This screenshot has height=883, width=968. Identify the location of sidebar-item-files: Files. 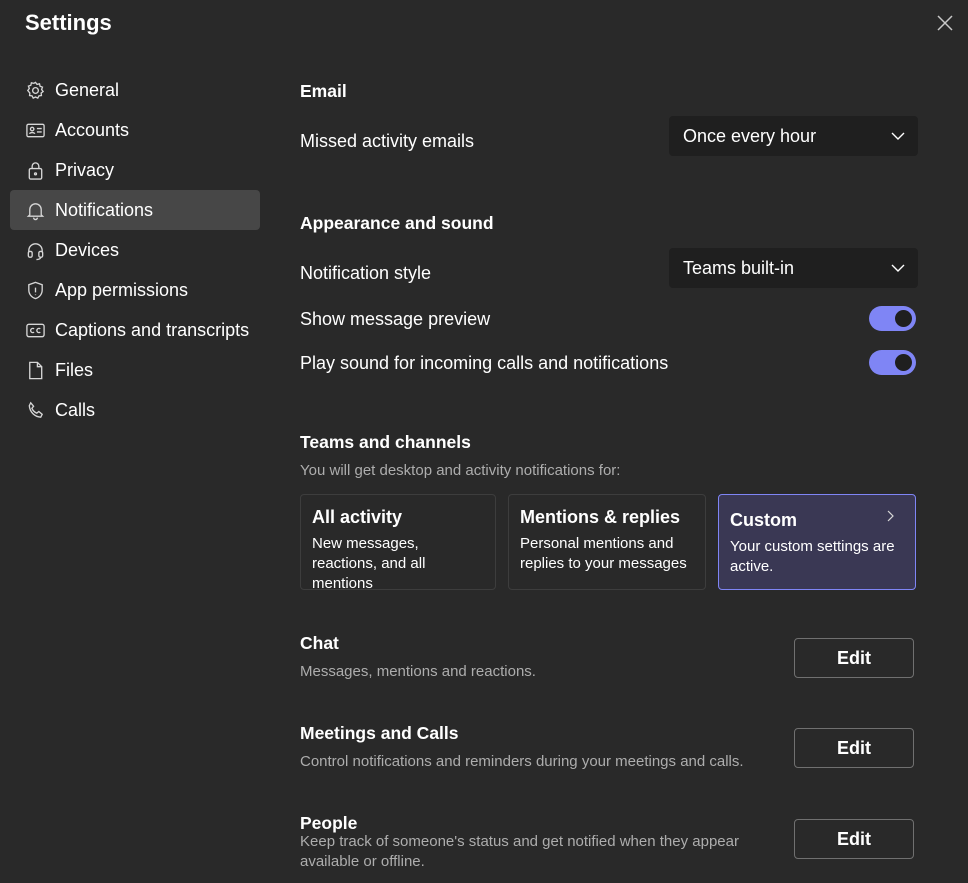
(135, 370).